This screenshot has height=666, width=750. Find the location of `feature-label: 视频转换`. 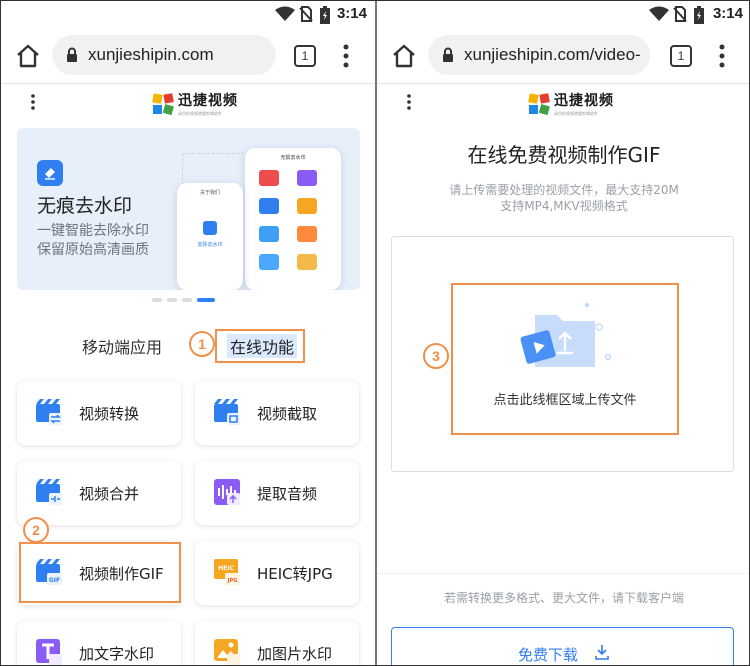

feature-label: 视频转换 is located at coordinates (109, 414).